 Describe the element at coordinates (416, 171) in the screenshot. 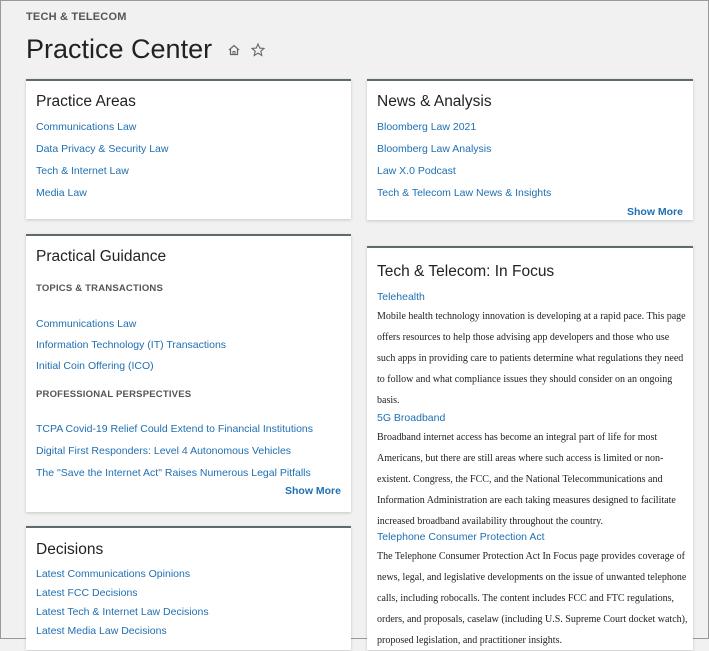

I see `news-link-podcast: Law X.0 Podcast` at that location.